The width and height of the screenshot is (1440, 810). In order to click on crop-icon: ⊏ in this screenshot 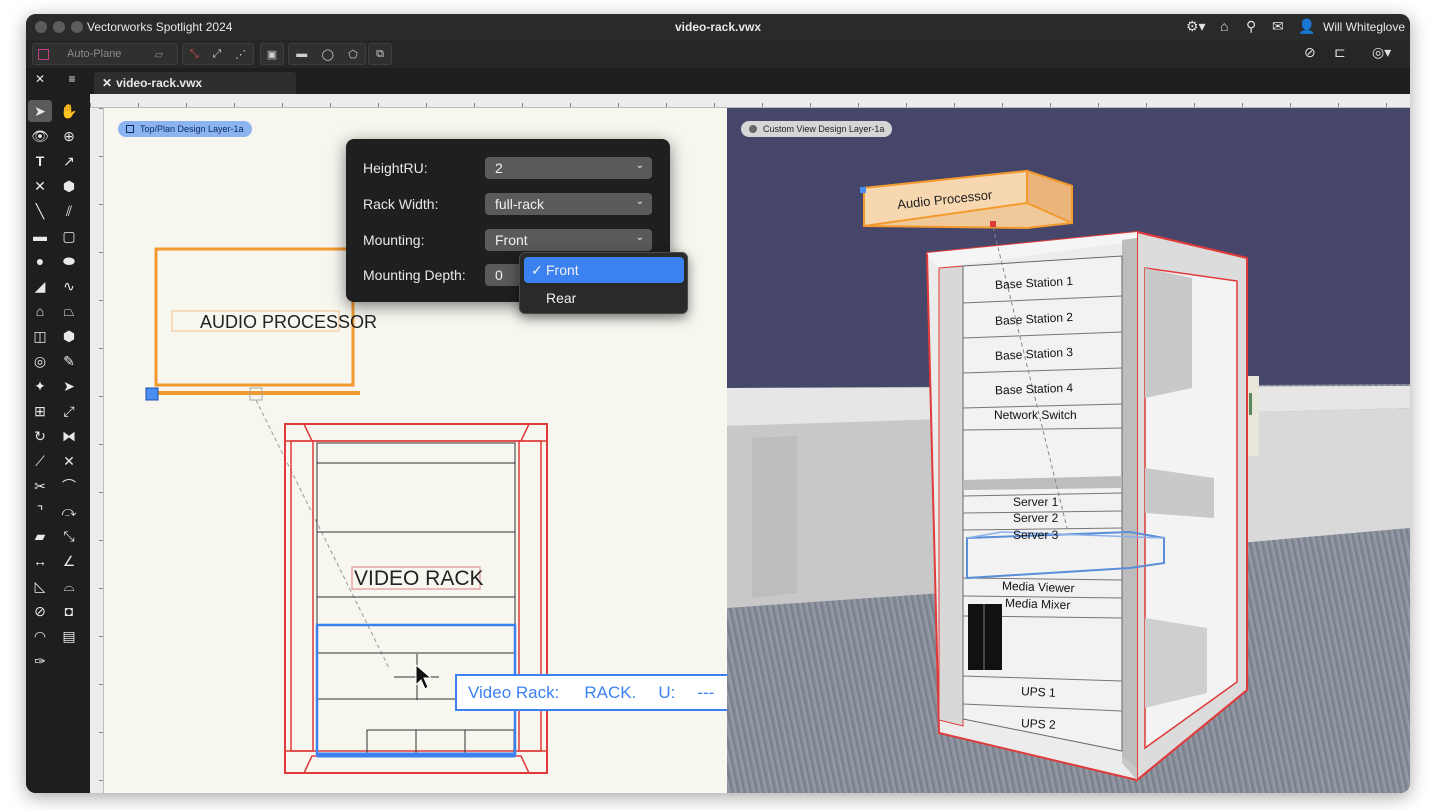, I will do `click(1340, 52)`.